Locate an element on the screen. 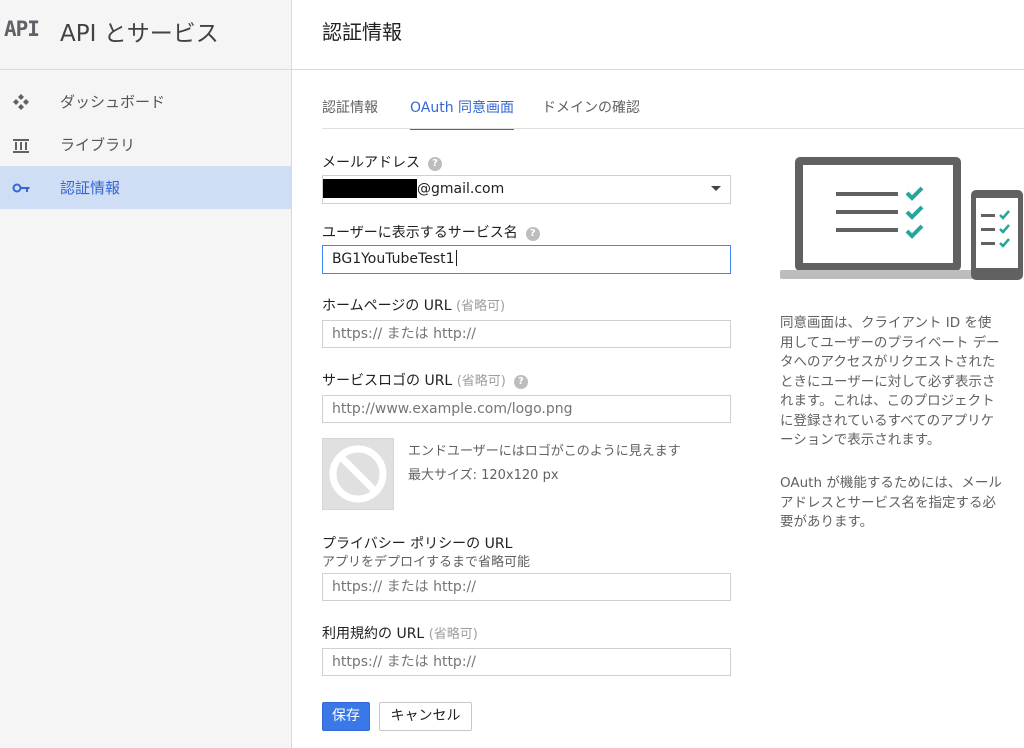  text-cursor is located at coordinates (456, 258).